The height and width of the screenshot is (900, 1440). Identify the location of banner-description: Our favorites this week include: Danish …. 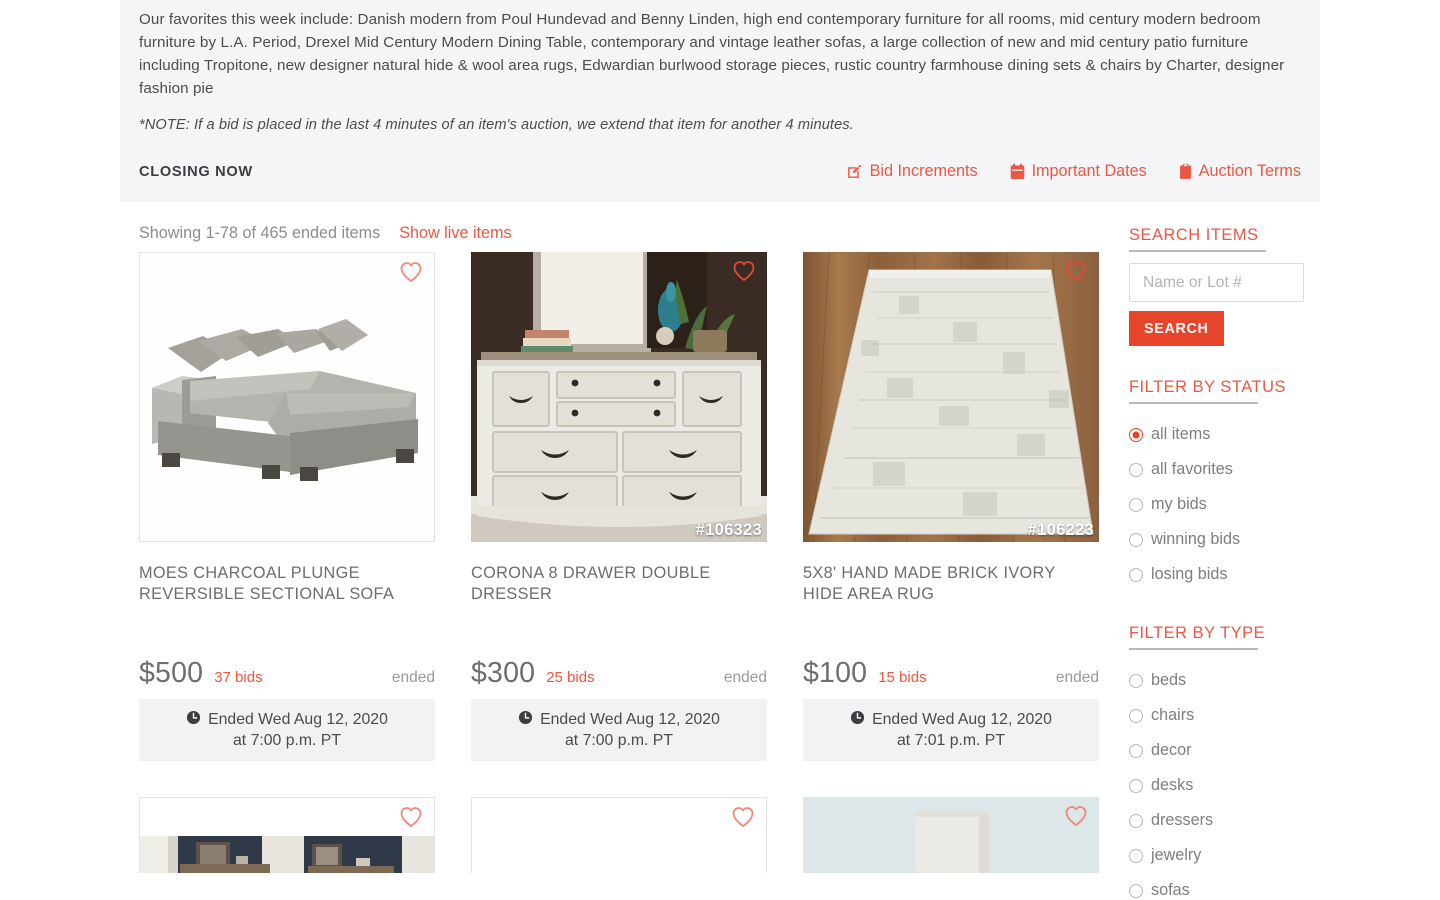
(712, 54).